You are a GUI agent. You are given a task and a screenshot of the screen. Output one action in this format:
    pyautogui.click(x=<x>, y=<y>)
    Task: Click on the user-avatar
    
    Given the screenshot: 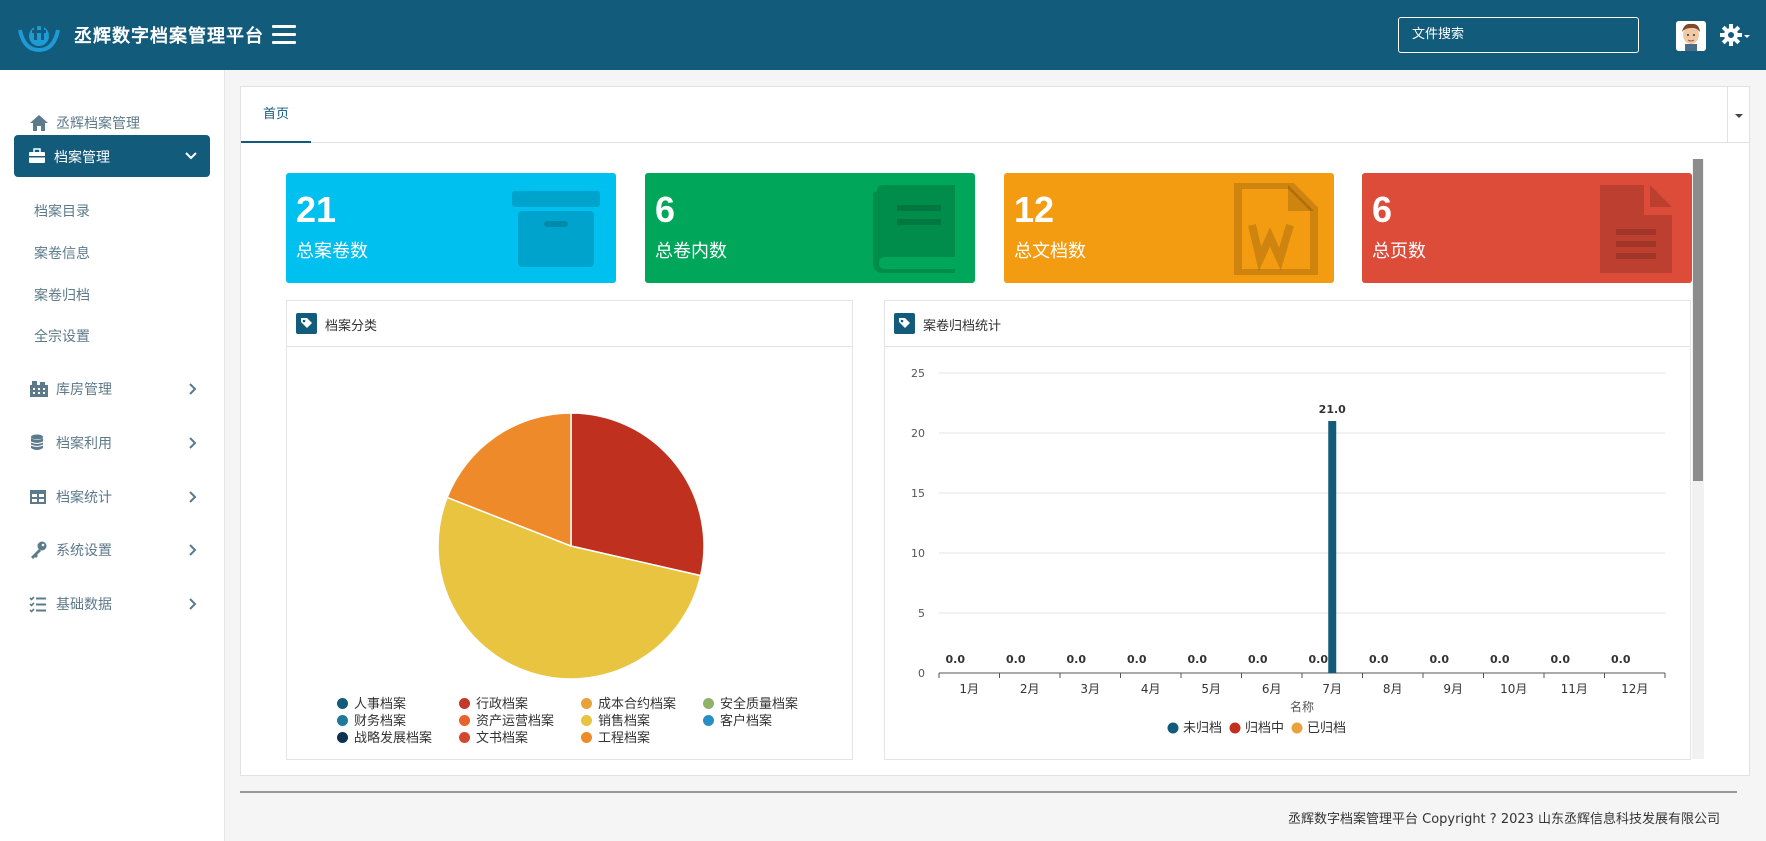 What is the action you would take?
    pyautogui.click(x=1691, y=36)
    